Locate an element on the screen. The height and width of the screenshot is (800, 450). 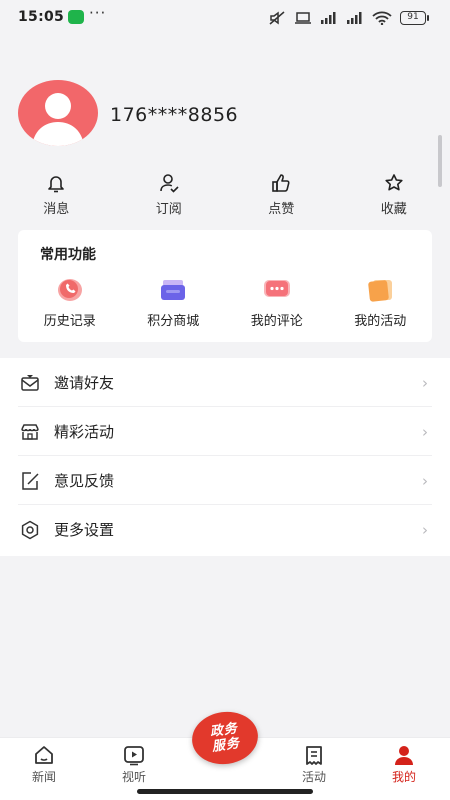
status-time: 15:05 is located at coordinates (41, 17).